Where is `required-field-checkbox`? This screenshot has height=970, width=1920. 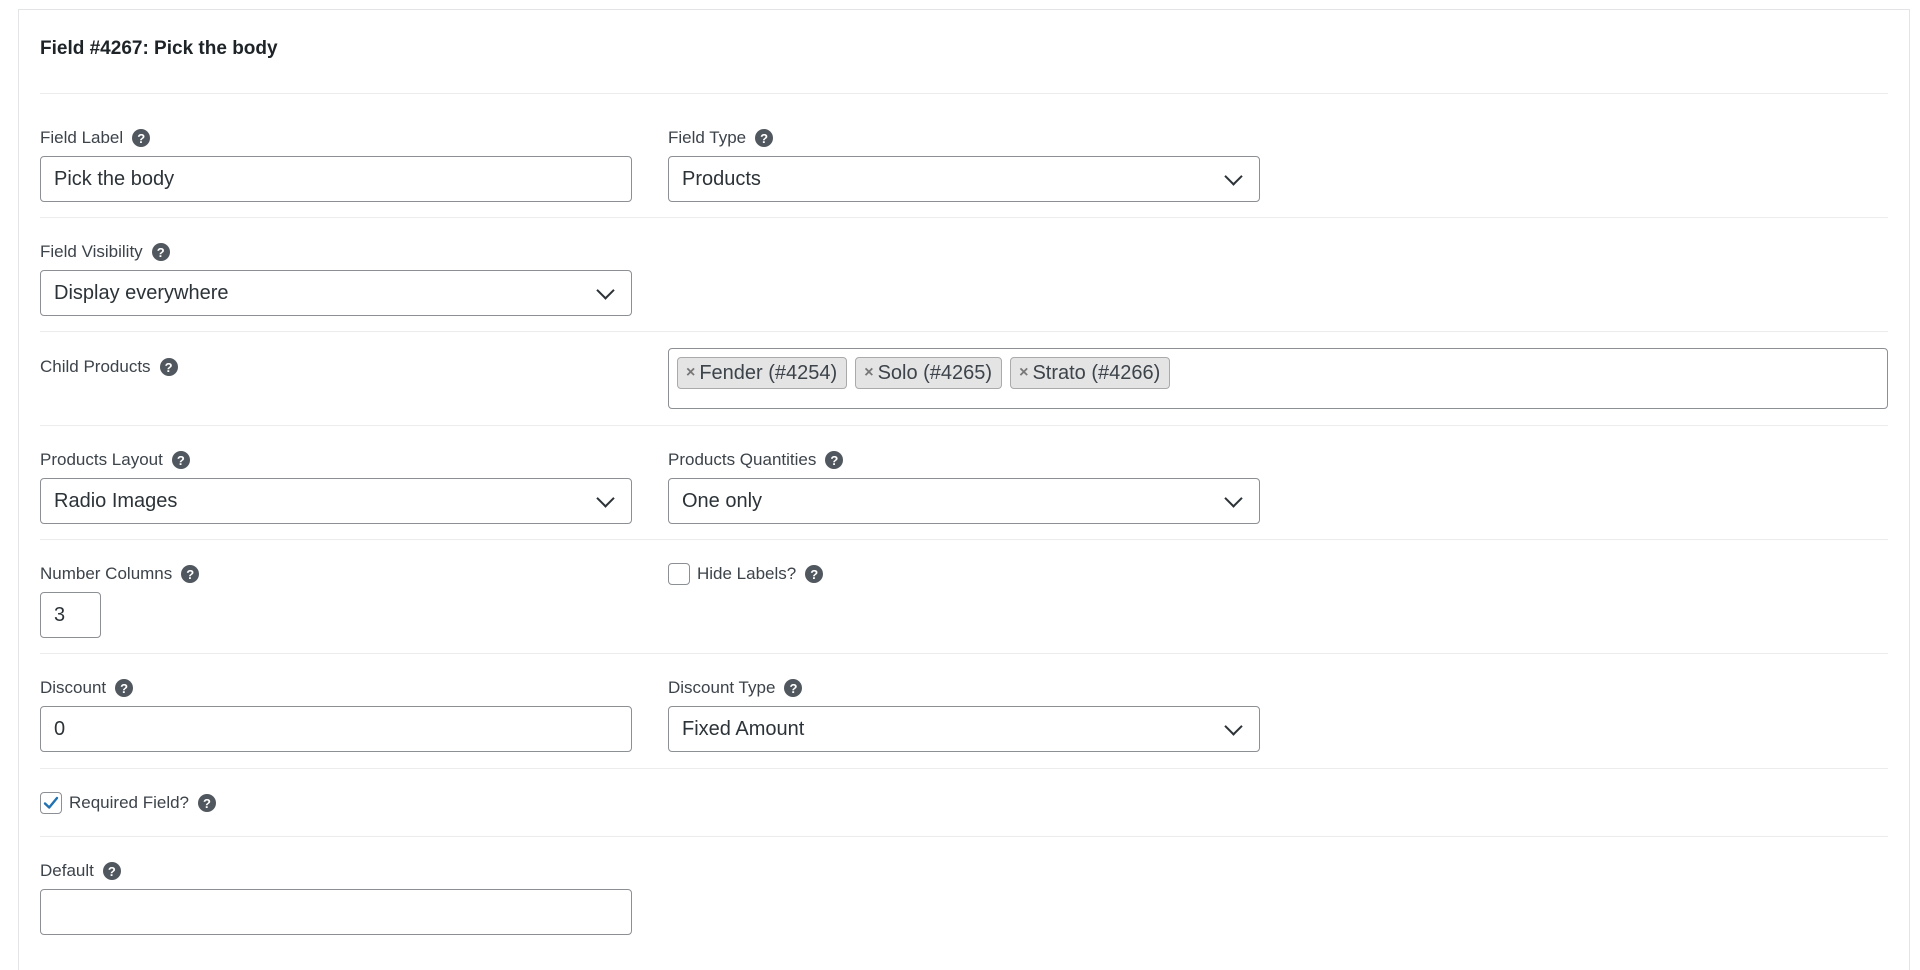 required-field-checkbox is located at coordinates (51, 803).